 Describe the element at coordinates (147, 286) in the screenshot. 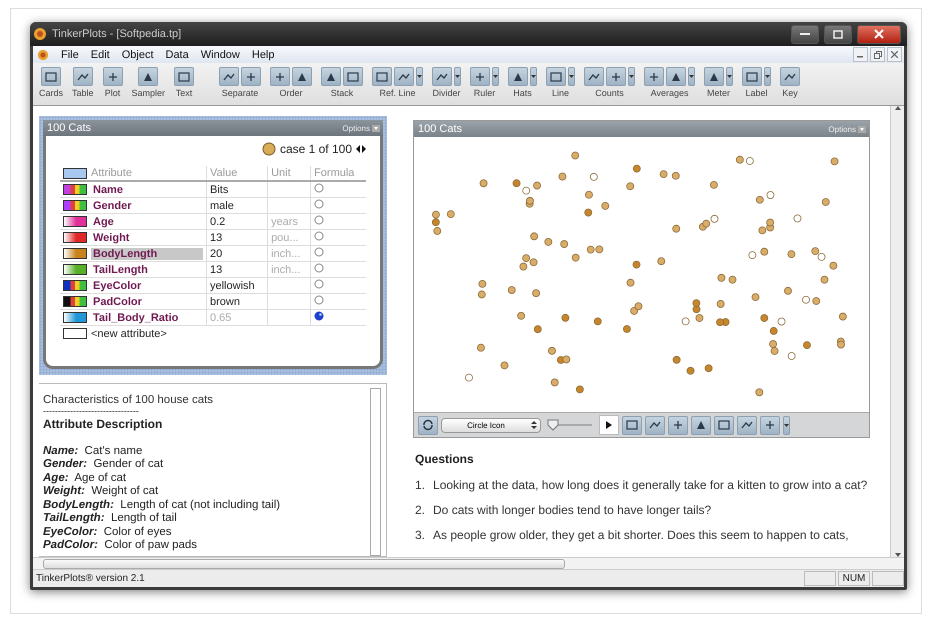

I see `attribute-name: EyeColor` at that location.